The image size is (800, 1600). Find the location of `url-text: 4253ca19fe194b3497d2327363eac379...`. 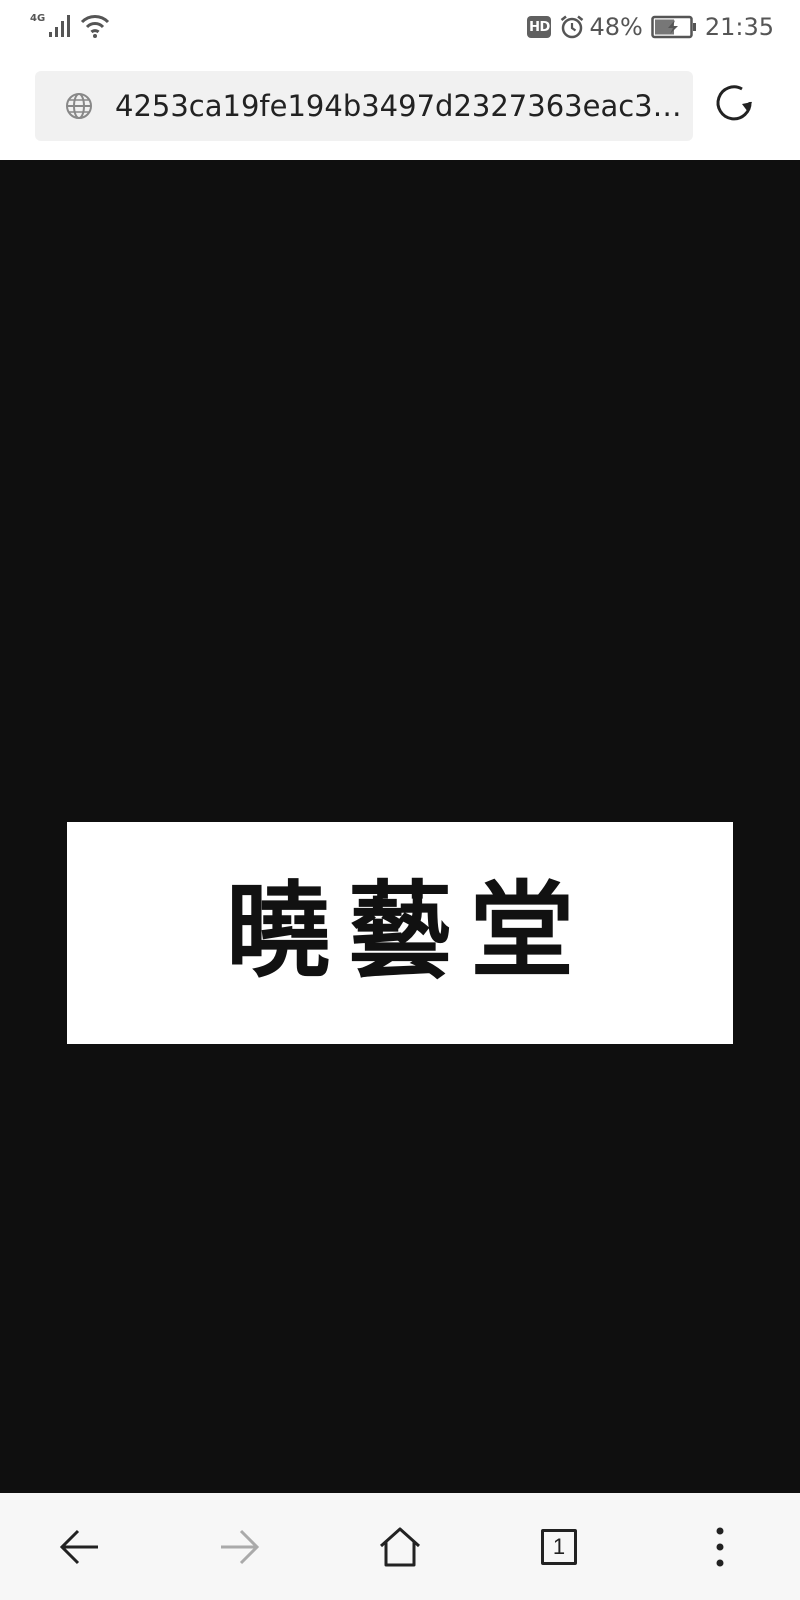

url-text: 4253ca19fe194b3497d2327363eac379... is located at coordinates (400, 106).